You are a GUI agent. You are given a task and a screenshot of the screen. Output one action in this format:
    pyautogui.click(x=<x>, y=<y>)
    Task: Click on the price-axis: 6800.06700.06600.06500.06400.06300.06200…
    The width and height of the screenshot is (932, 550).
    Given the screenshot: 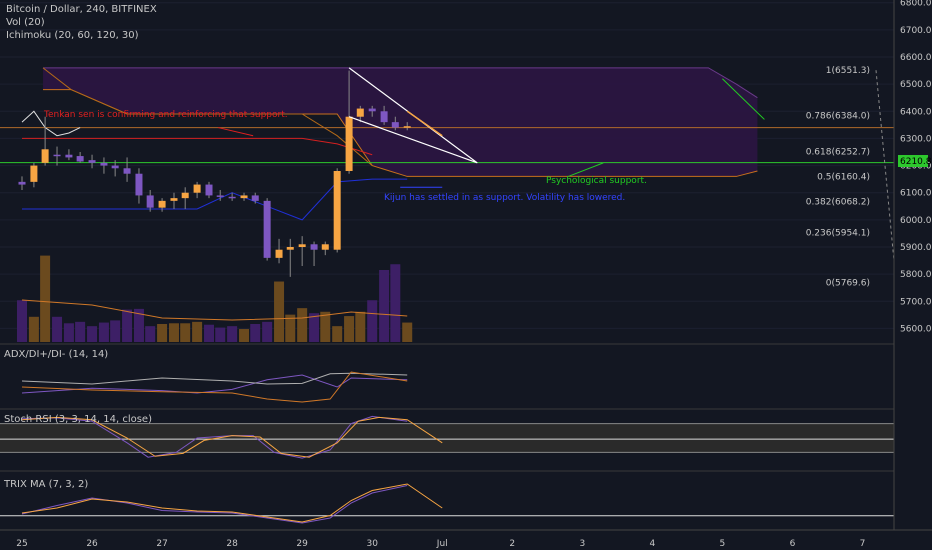 What is the action you would take?
    pyautogui.click(x=912, y=265)
    